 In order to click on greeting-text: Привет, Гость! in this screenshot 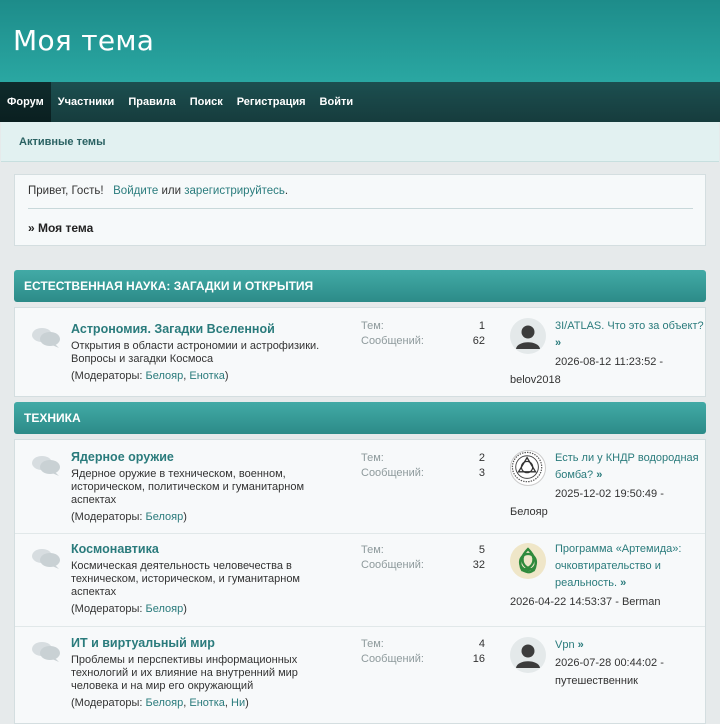, I will do `click(66, 191)`.